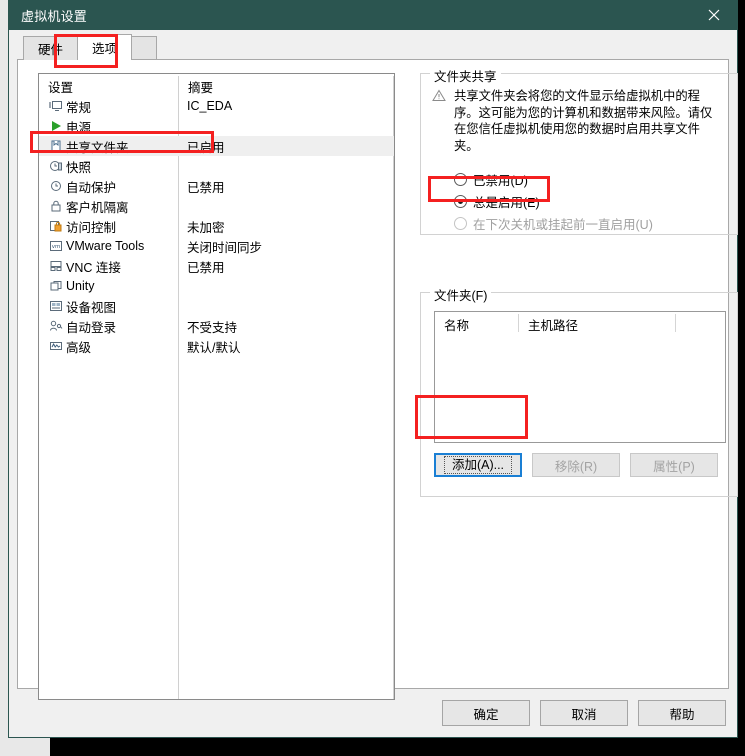 The height and width of the screenshot is (756, 745). I want to click on radio-always-enabled: 总是启用(E), so click(497, 201).